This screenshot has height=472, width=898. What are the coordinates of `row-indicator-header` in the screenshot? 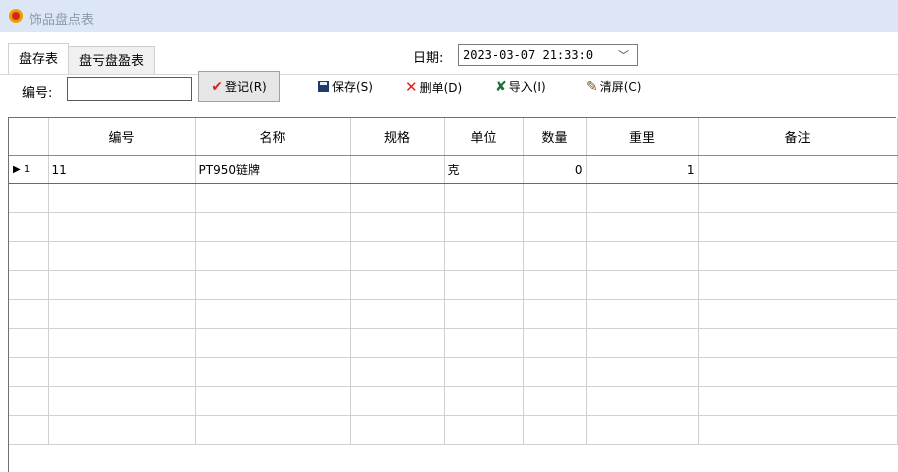 It's located at (29, 137).